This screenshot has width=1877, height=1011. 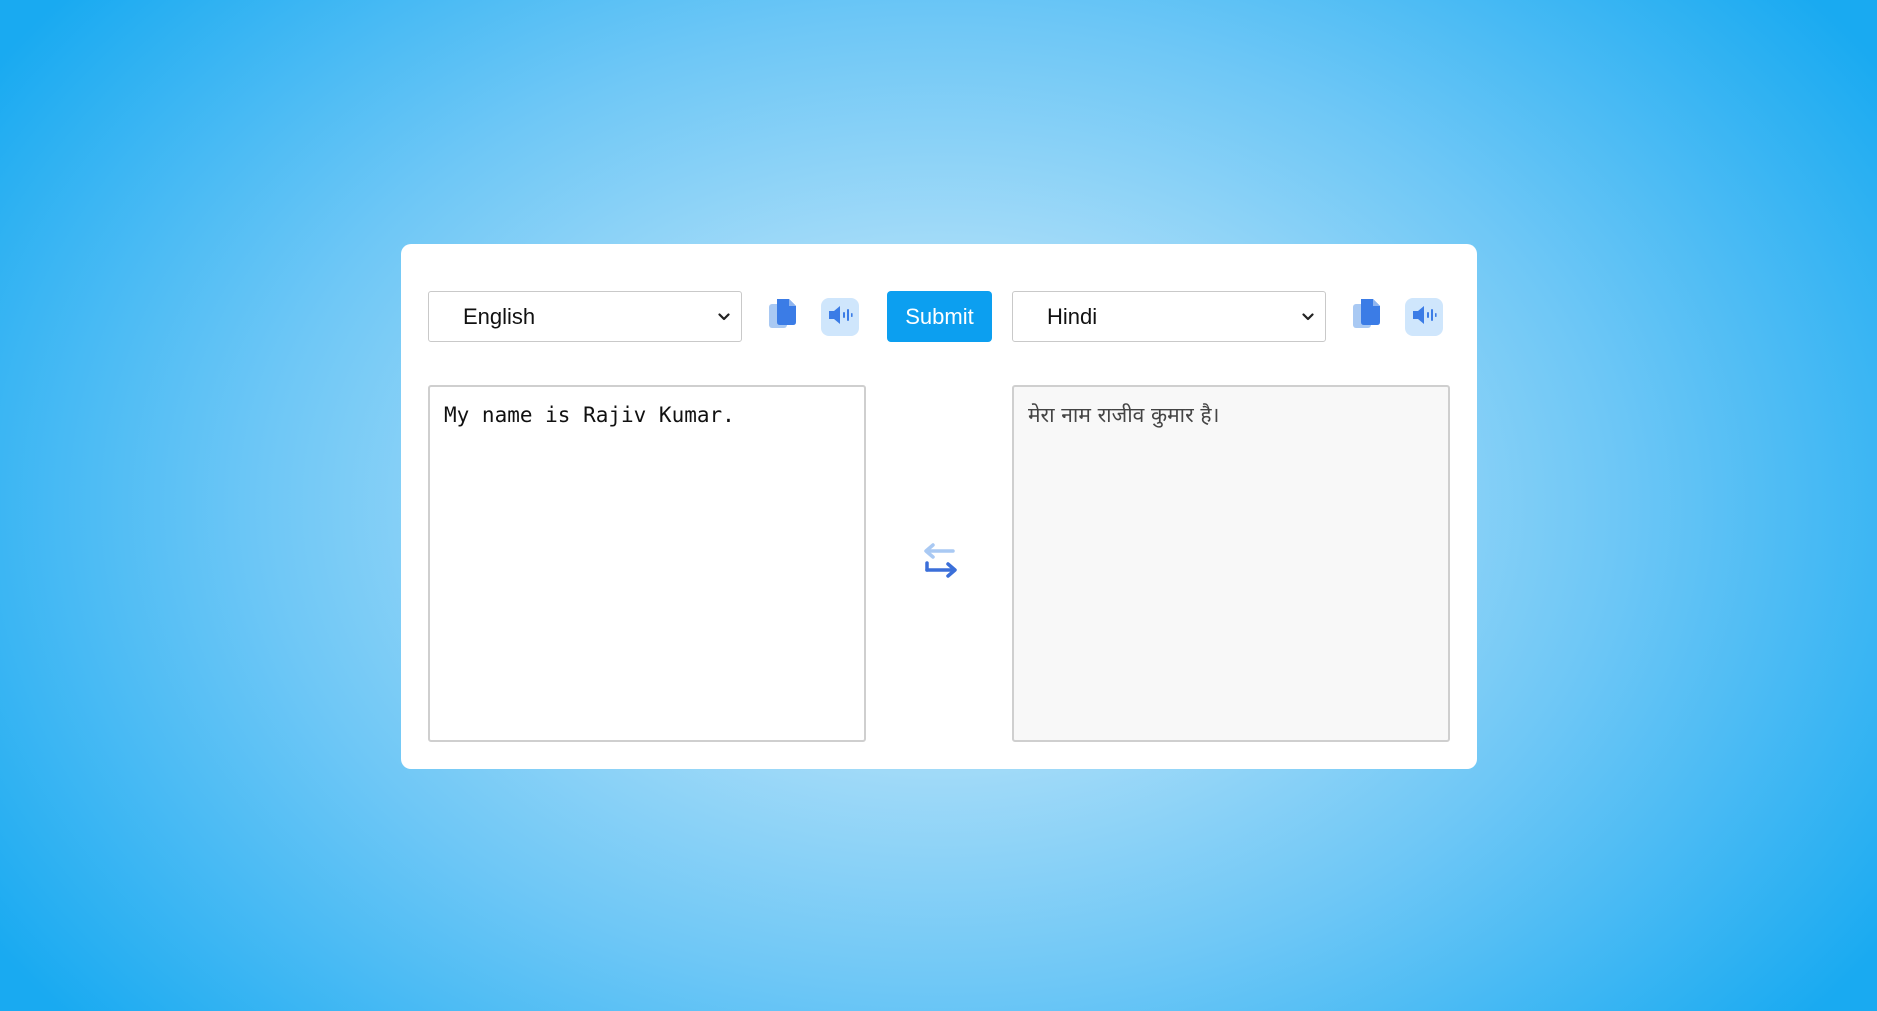 I want to click on speak-source-button, so click(x=840, y=317).